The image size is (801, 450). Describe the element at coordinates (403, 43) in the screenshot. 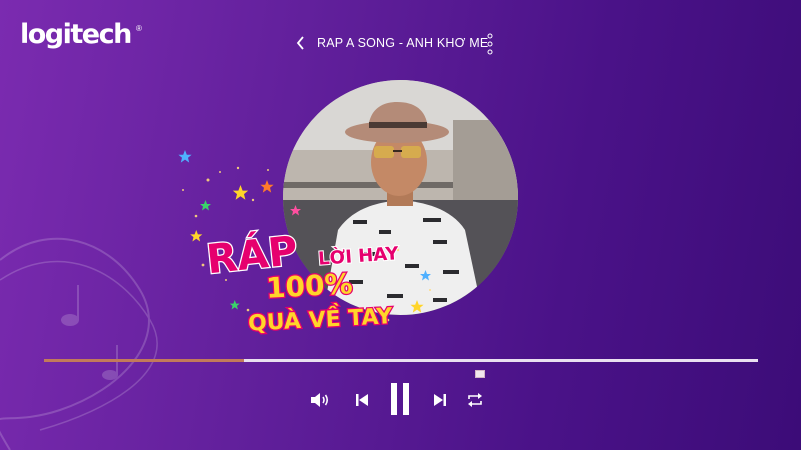

I see `song-title: RAP A SONG - ANH KHƠ ME` at that location.